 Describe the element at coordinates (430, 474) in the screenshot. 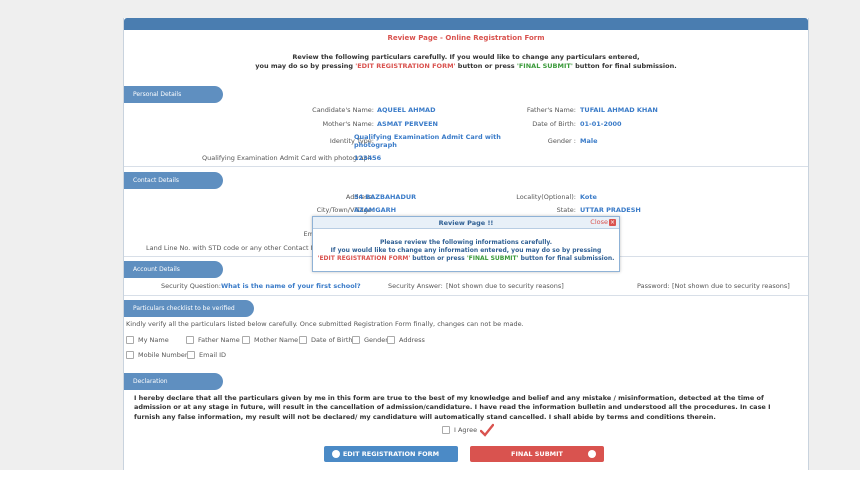

I see `page-bottom` at that location.